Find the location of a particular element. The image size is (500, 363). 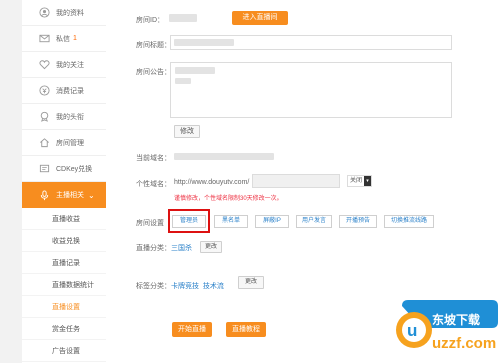

current-domain-label: 当前域名： is located at coordinates (153, 158).